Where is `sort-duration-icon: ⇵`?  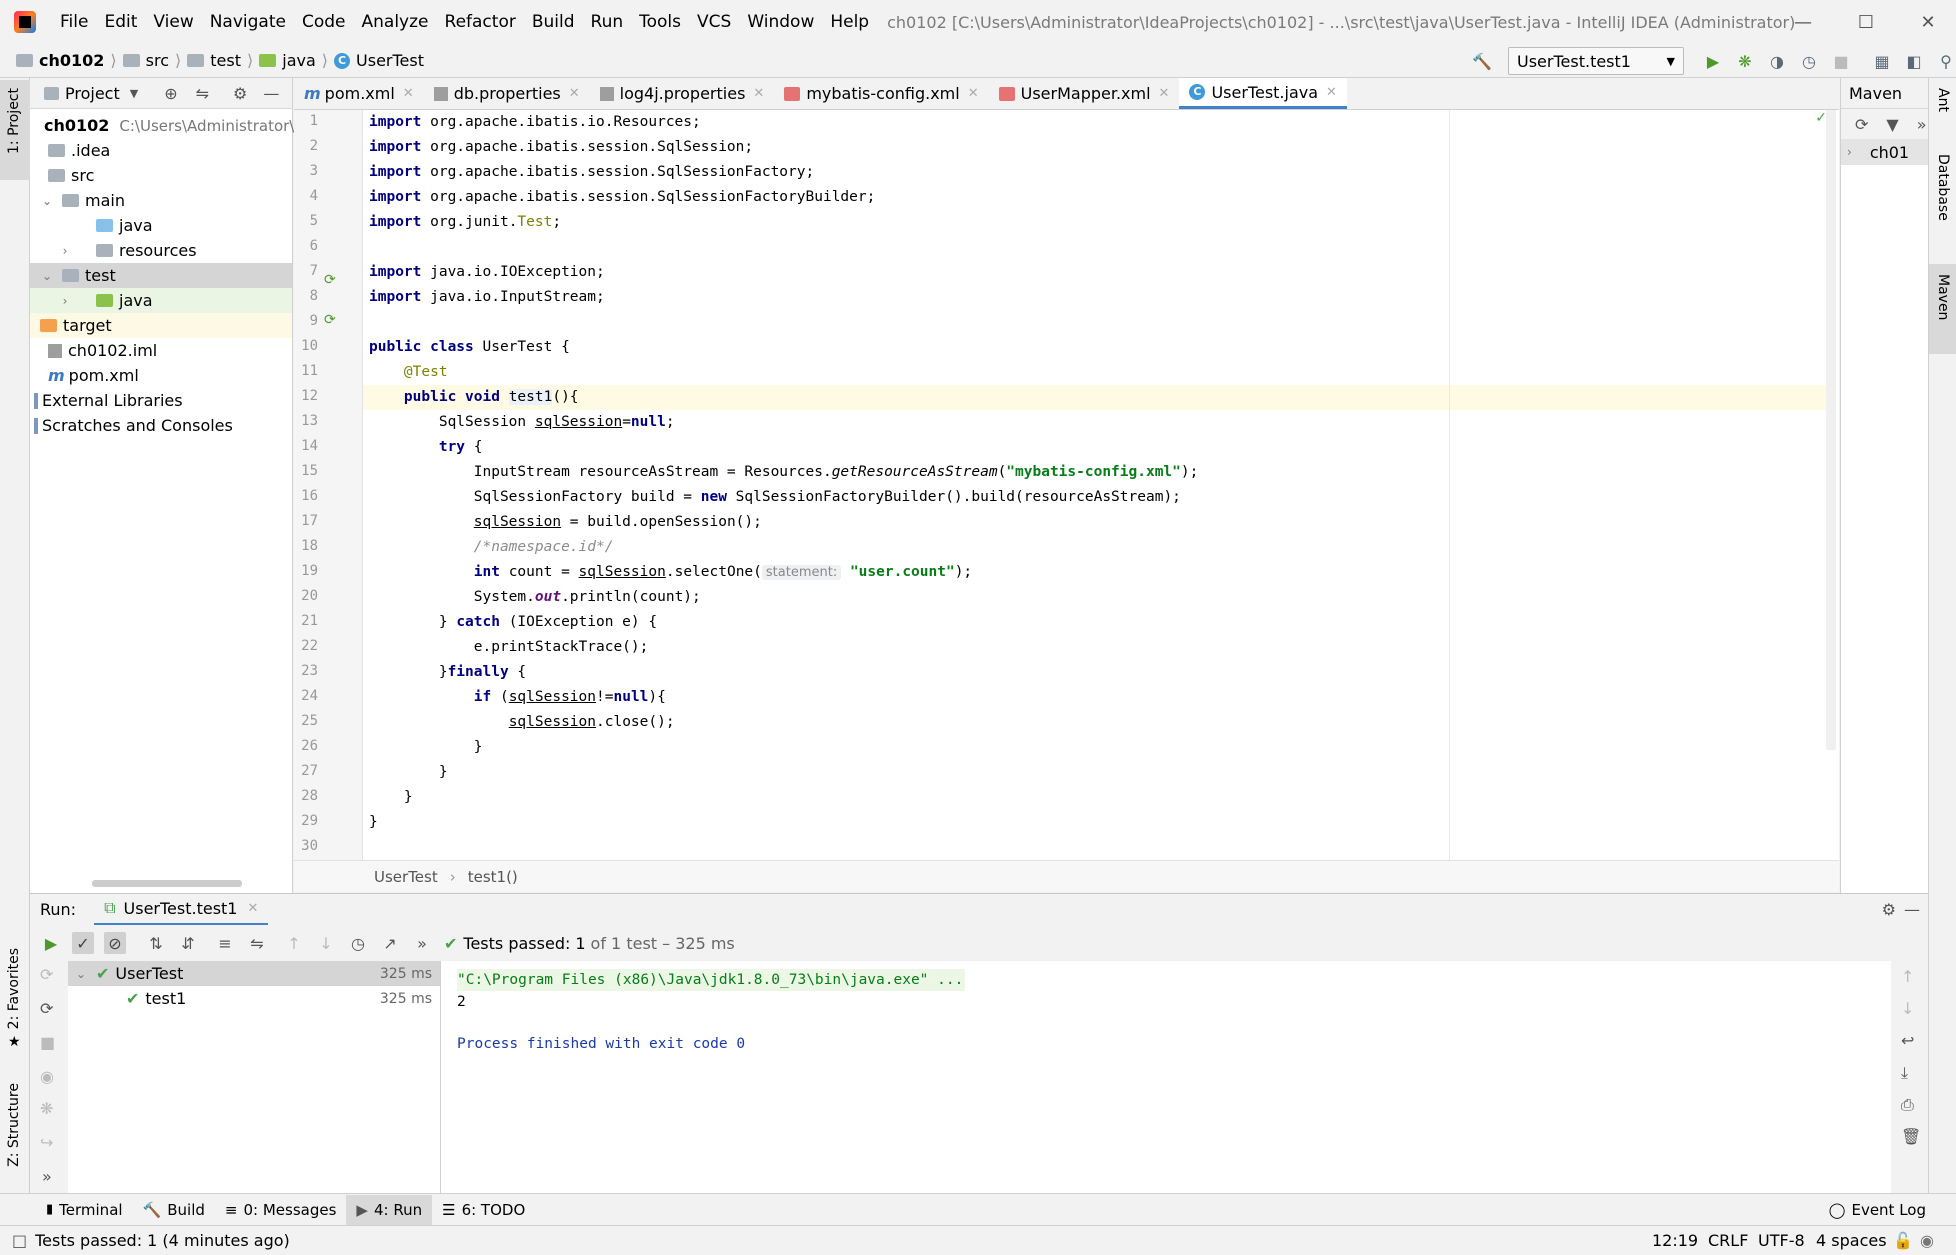
sort-duration-icon: ⇵ is located at coordinates (188, 943).